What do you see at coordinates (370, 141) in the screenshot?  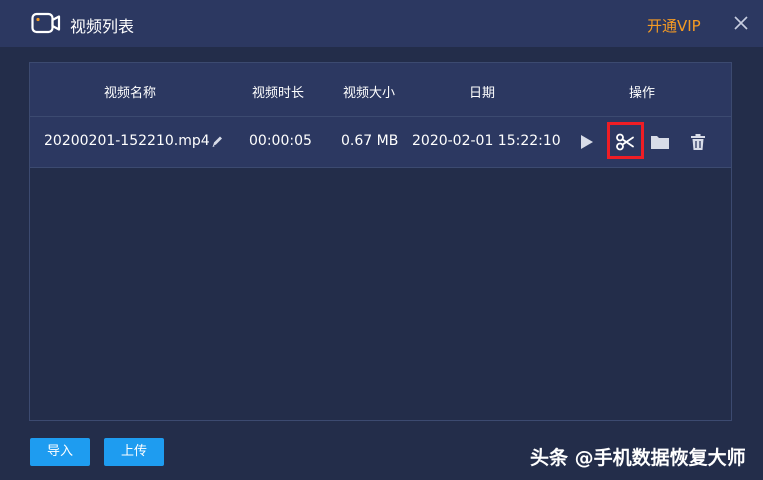 I see `video-size: 0.67 MB` at bounding box center [370, 141].